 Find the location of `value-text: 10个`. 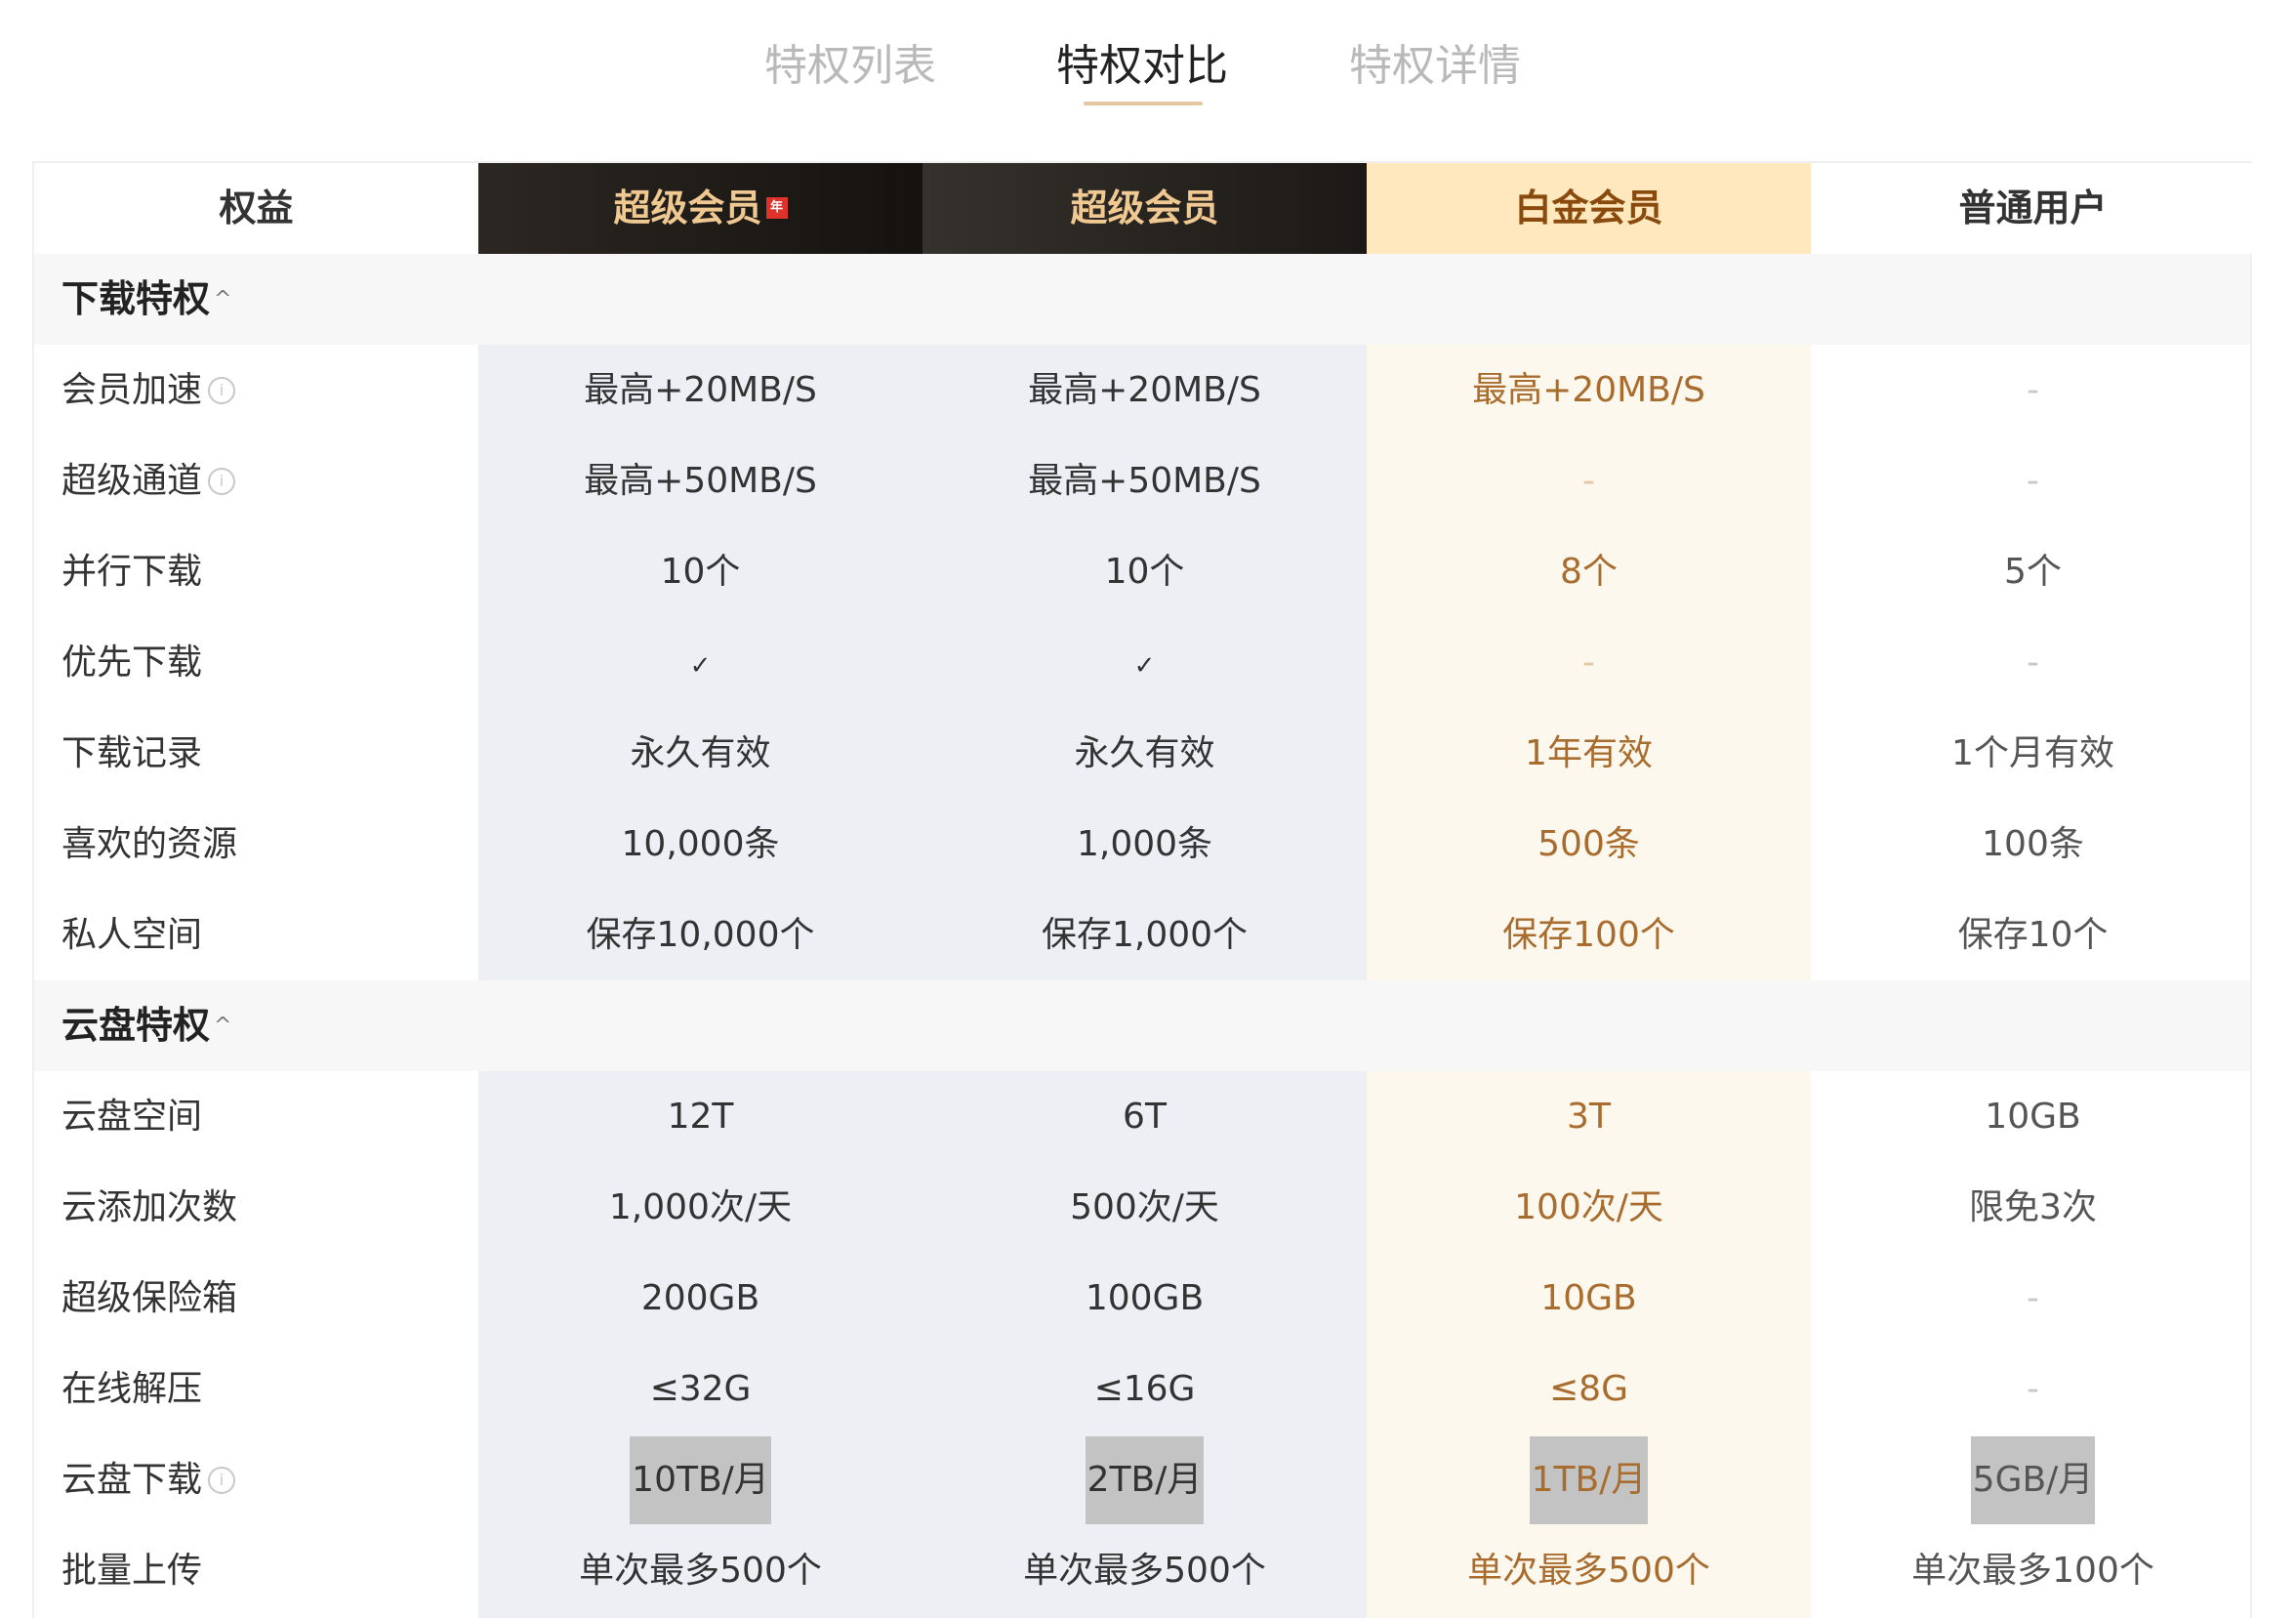

value-text: 10个 is located at coordinates (700, 572).